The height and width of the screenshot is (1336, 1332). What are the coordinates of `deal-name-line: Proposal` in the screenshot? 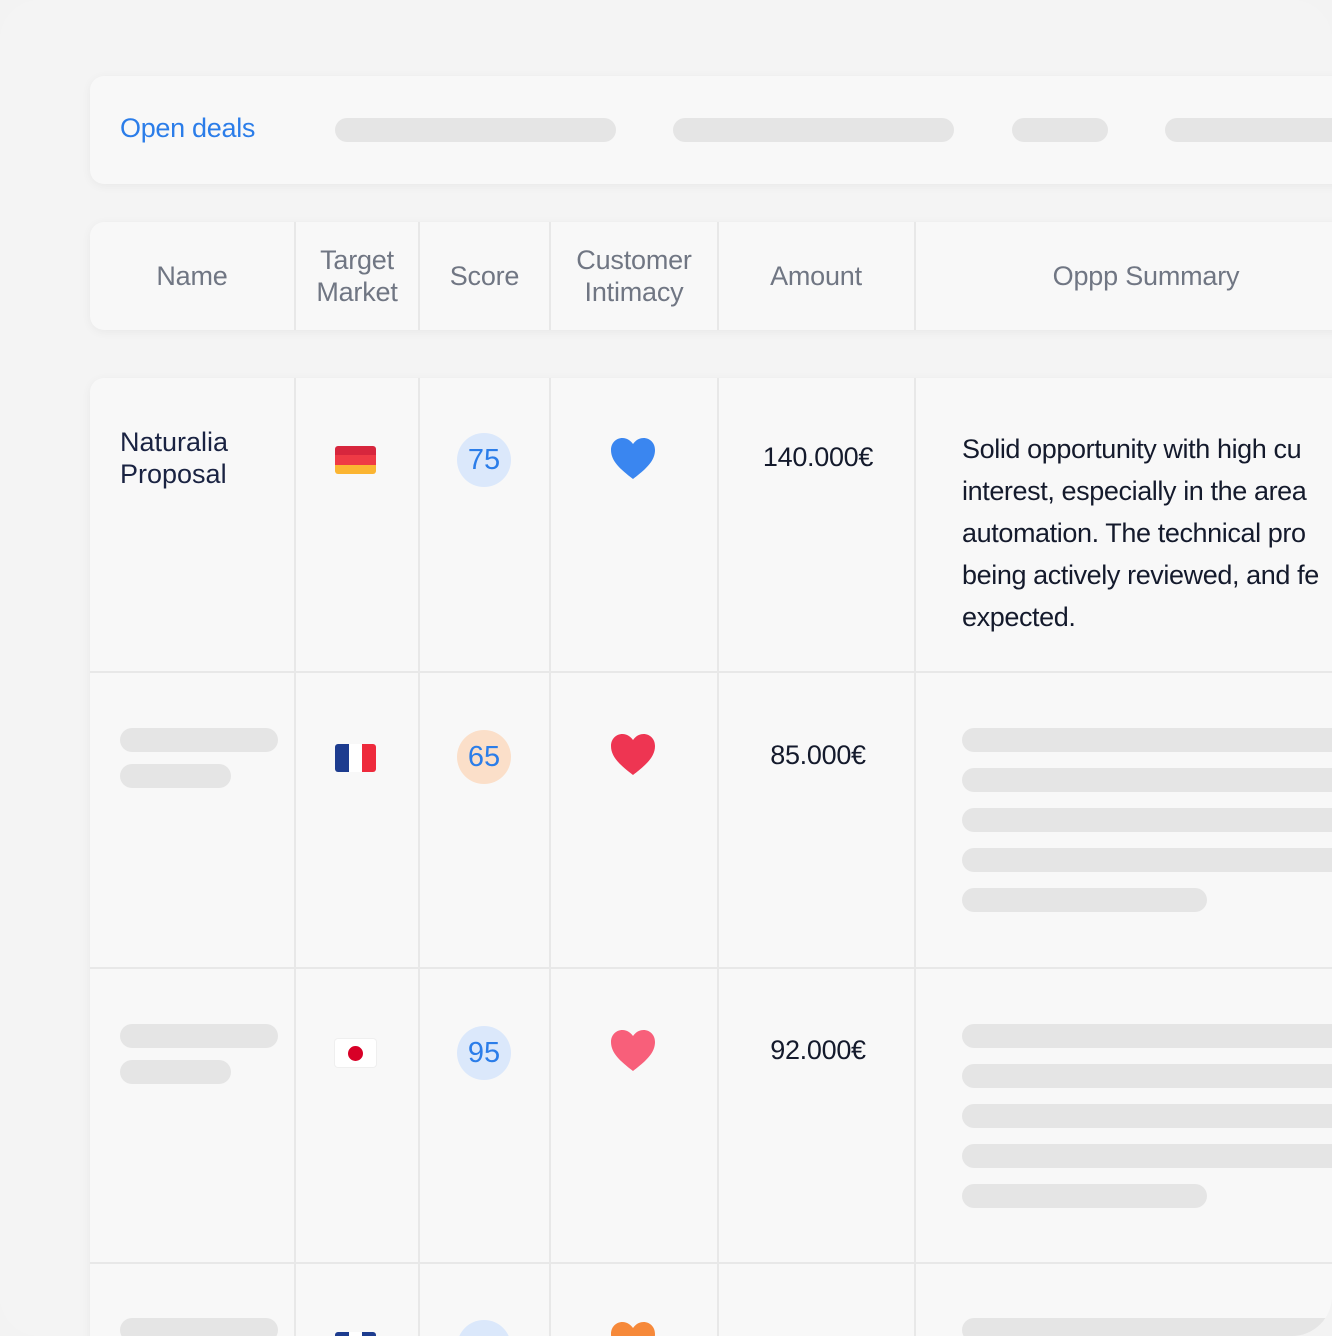 It's located at (173, 474).